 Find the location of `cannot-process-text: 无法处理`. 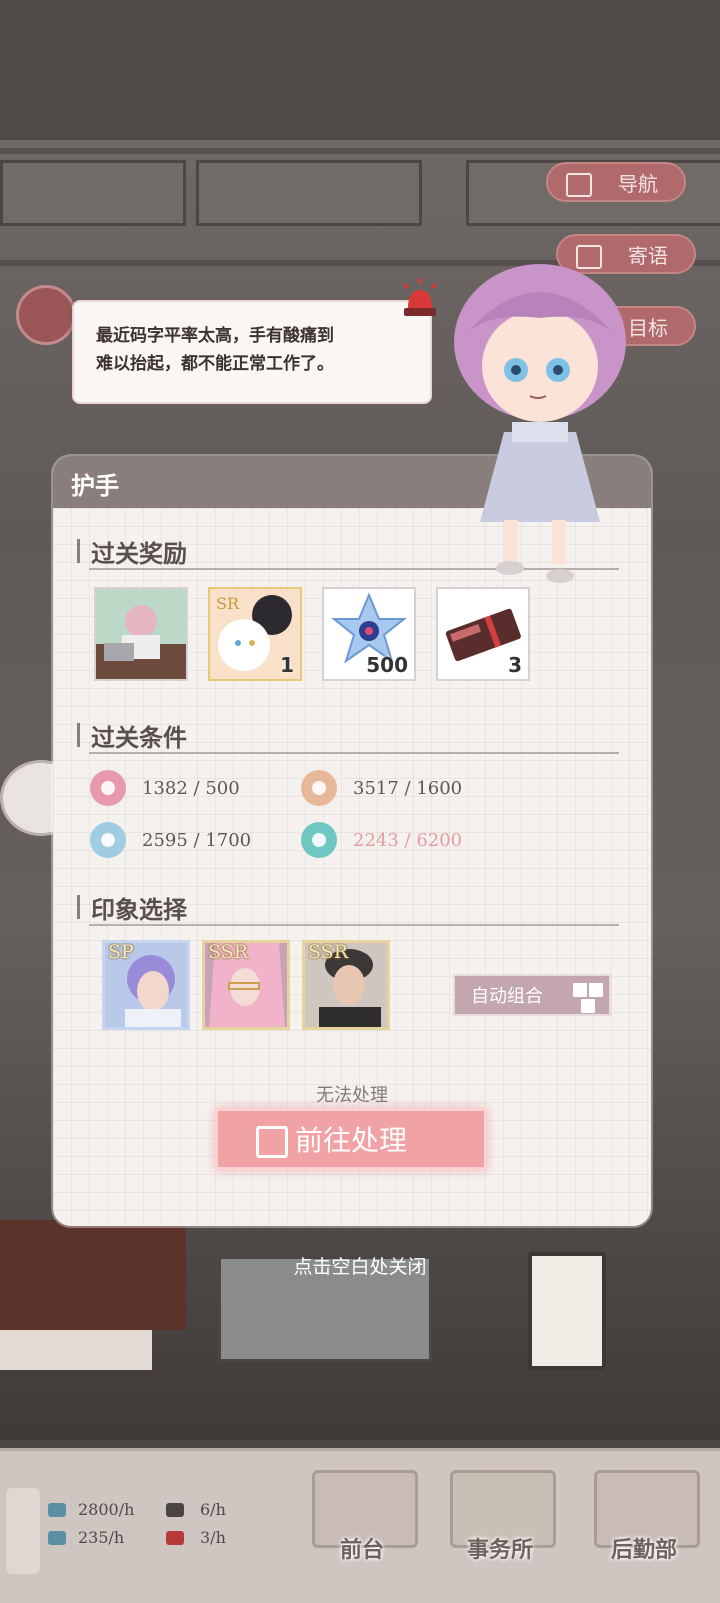

cannot-process-text: 无法处理 is located at coordinates (352, 1095).